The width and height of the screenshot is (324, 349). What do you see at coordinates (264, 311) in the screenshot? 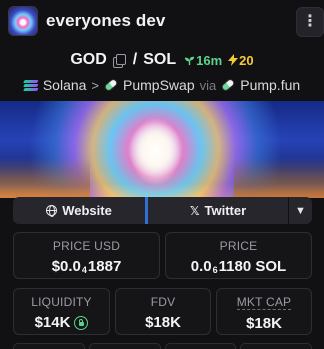
I see `mkt-cap-card: MKT CAP $18K` at bounding box center [264, 311].